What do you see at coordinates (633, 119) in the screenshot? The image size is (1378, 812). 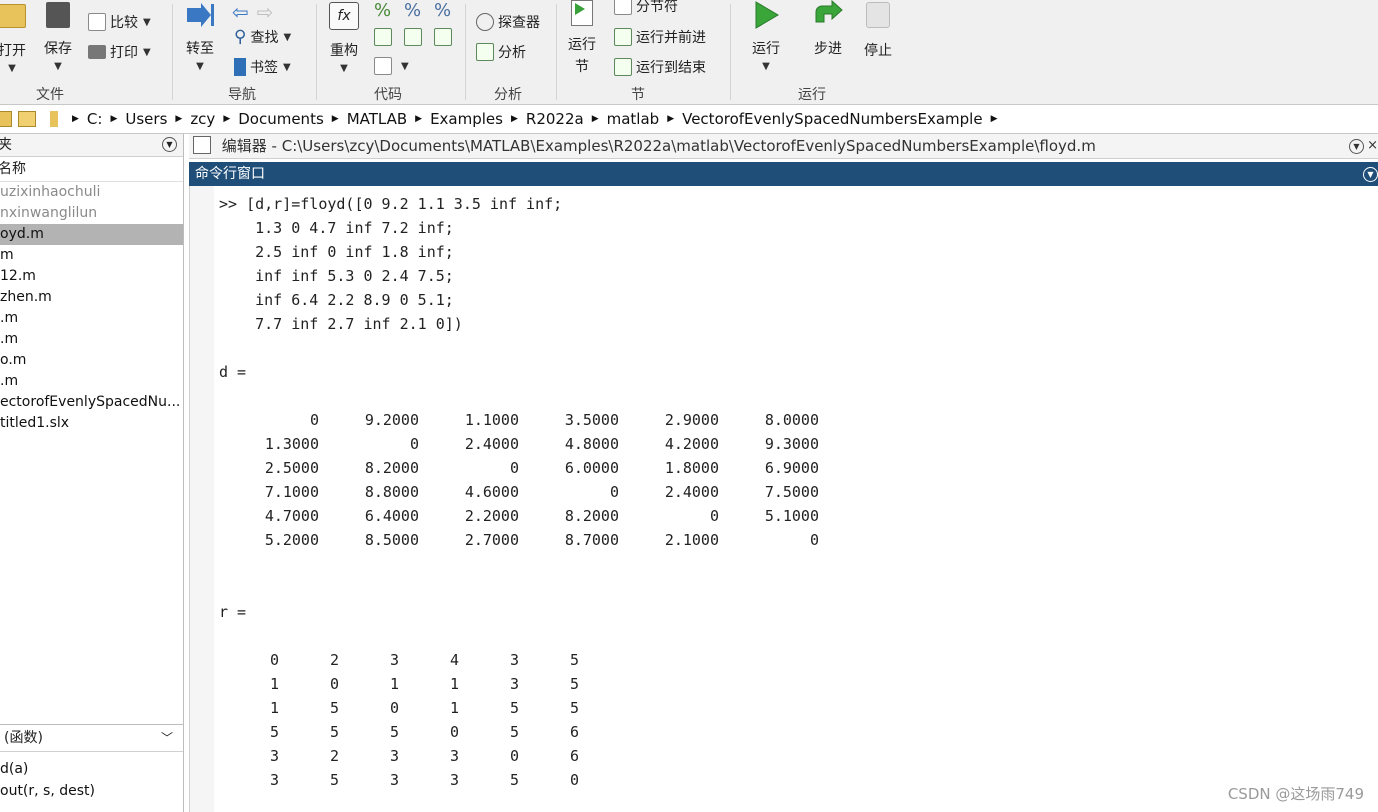 I see `breadcrumb-7: matlab` at bounding box center [633, 119].